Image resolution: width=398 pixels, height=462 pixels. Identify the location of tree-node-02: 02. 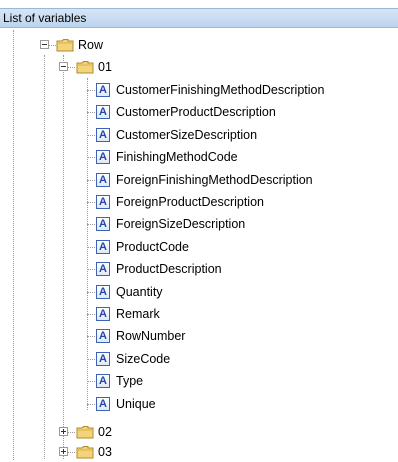
(94, 432).